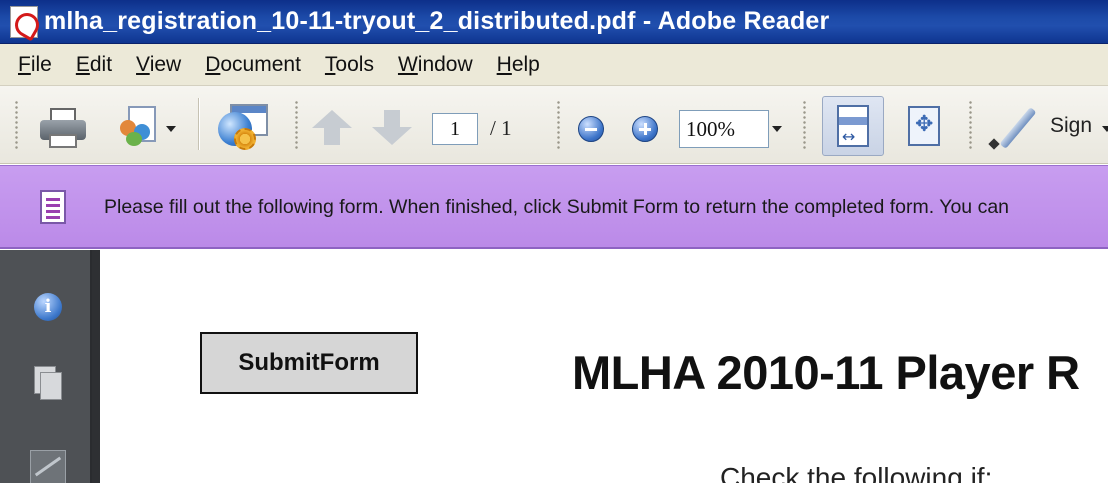 Image resolution: width=1108 pixels, height=483 pixels. What do you see at coordinates (455, 129) in the screenshot?
I see `page-number-input: 1` at bounding box center [455, 129].